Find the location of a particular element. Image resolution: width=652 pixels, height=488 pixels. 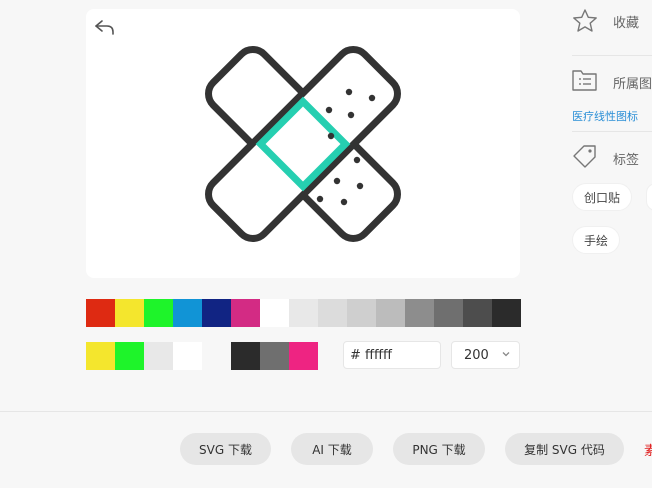

undo-arrow-icon is located at coordinates (105, 28).